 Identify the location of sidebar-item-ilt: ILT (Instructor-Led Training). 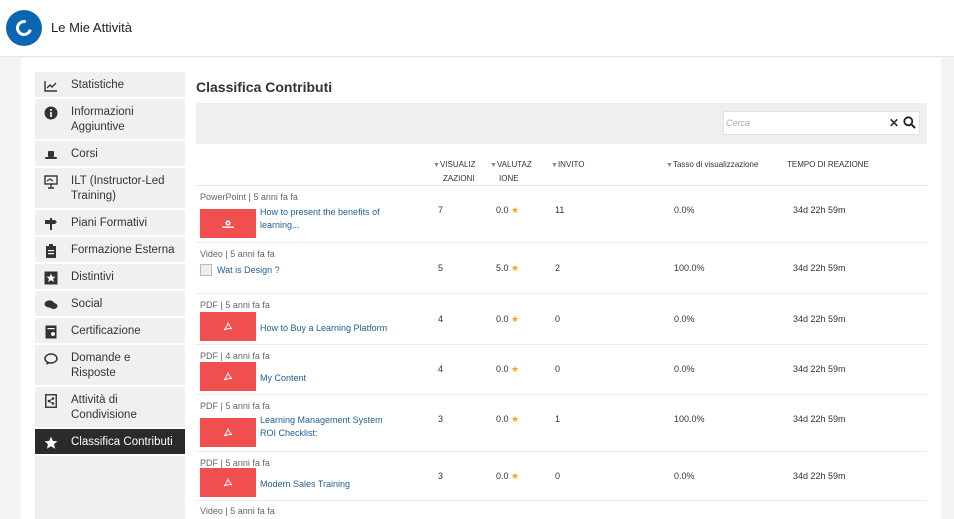
(110, 189).